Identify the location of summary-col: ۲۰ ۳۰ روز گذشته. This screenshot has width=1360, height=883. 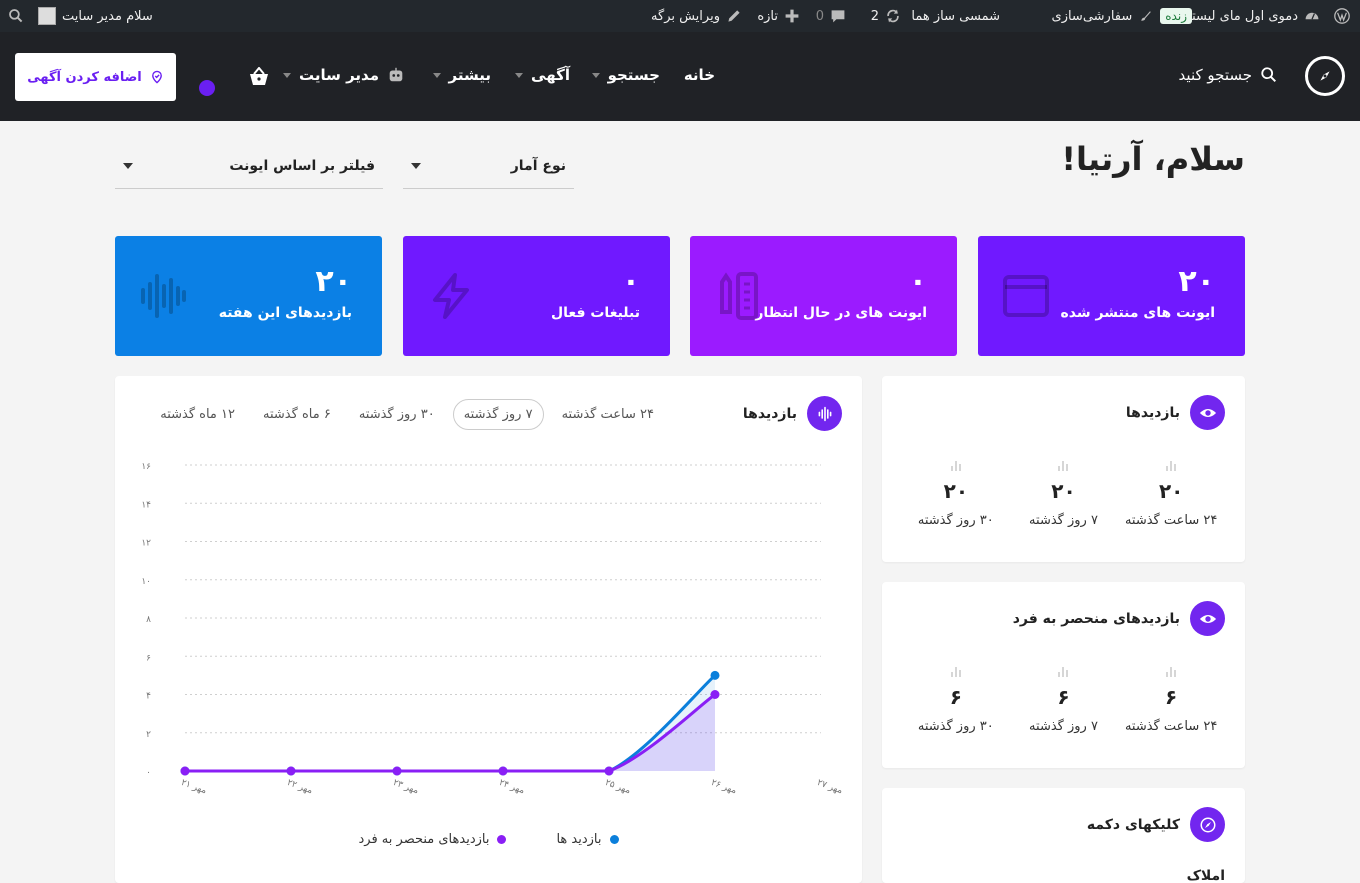
(956, 492).